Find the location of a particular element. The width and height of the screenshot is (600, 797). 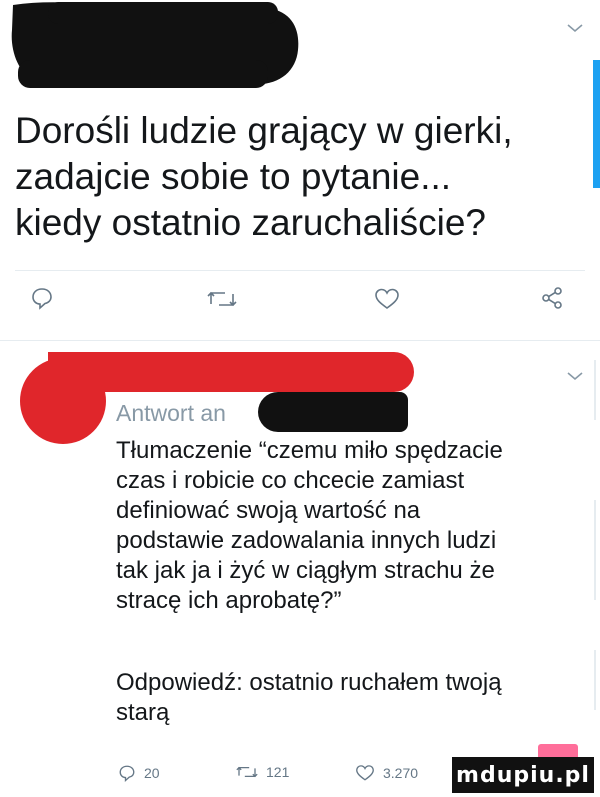

tweet-text-line: Dorośli ludzie grający w gierki, is located at coordinates (264, 130).